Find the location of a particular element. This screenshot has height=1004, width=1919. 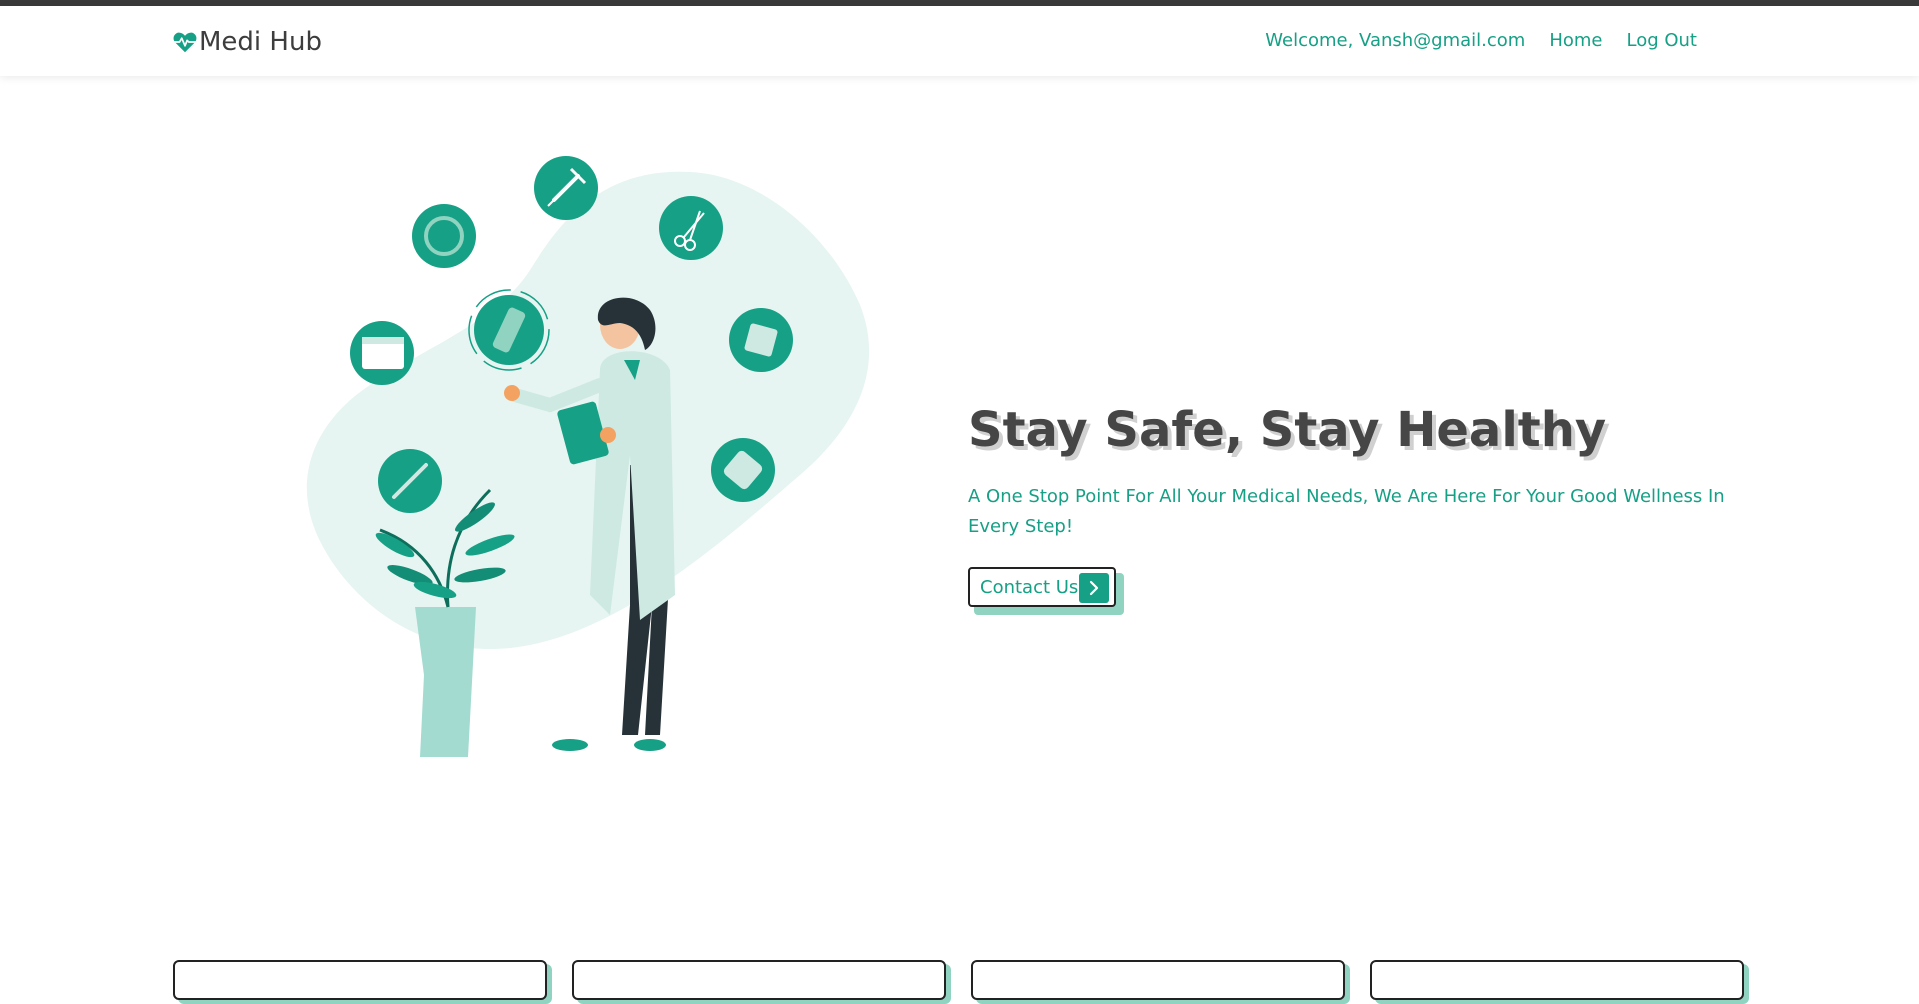

contact-button-wrapper: Contact Us is located at coordinates (1046, 591).